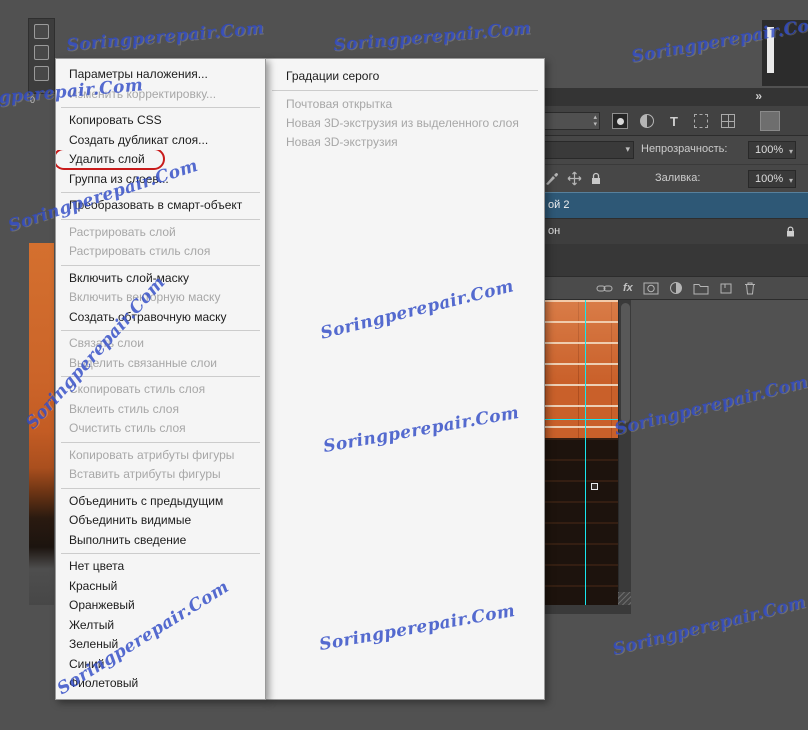  What do you see at coordinates (160, 626) in the screenshot?
I see `menu-item-yellow: Желтый` at bounding box center [160, 626].